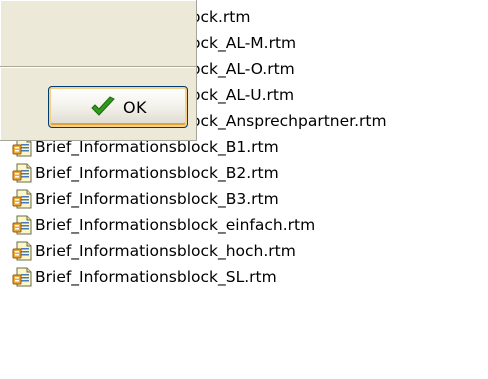 This screenshot has height=379, width=488. Describe the element at coordinates (103, 106) in the screenshot. I see `check-icon` at that location.